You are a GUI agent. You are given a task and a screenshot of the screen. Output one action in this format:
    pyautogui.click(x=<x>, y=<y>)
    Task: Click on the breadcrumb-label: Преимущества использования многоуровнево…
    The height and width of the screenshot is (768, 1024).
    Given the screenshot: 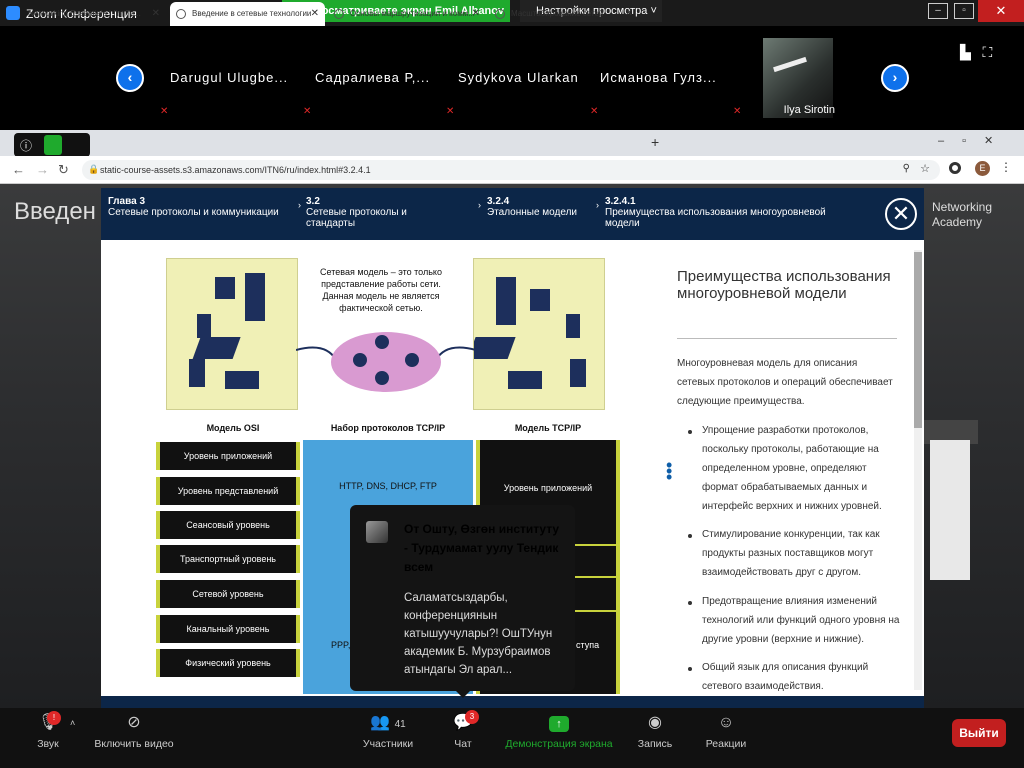 What is the action you would take?
    pyautogui.click(x=715, y=218)
    